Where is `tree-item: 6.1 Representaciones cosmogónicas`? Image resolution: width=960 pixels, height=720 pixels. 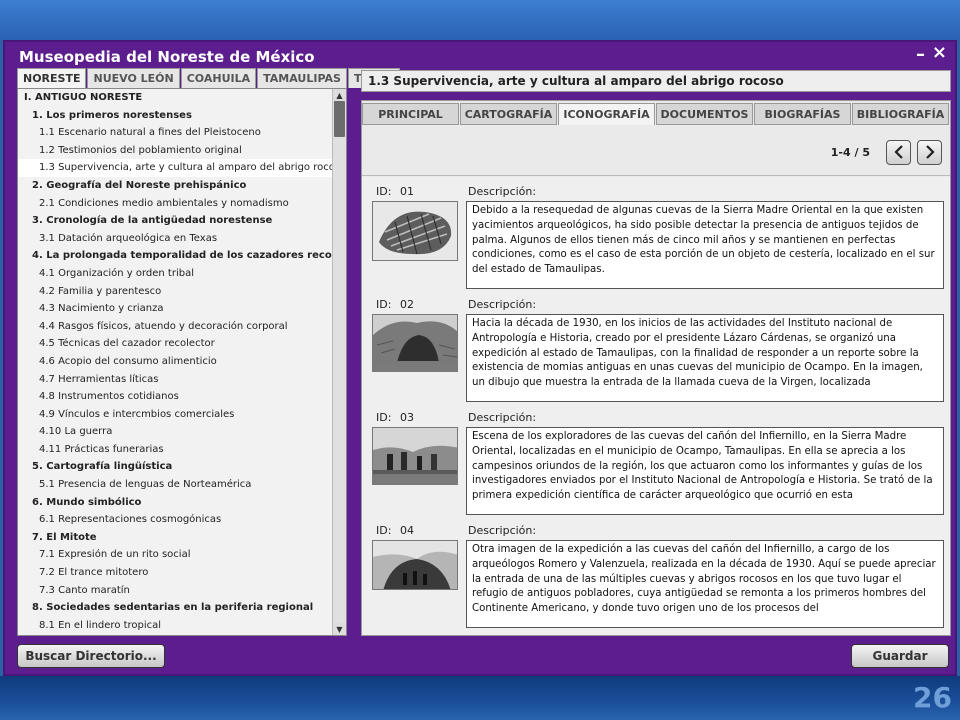 tree-item: 6.1 Representaciones cosmogónicas is located at coordinates (175, 520).